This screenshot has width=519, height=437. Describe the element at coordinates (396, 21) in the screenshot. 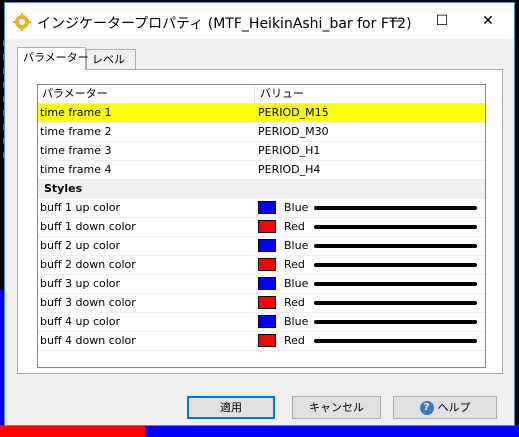

I see `minimize-button: —` at that location.